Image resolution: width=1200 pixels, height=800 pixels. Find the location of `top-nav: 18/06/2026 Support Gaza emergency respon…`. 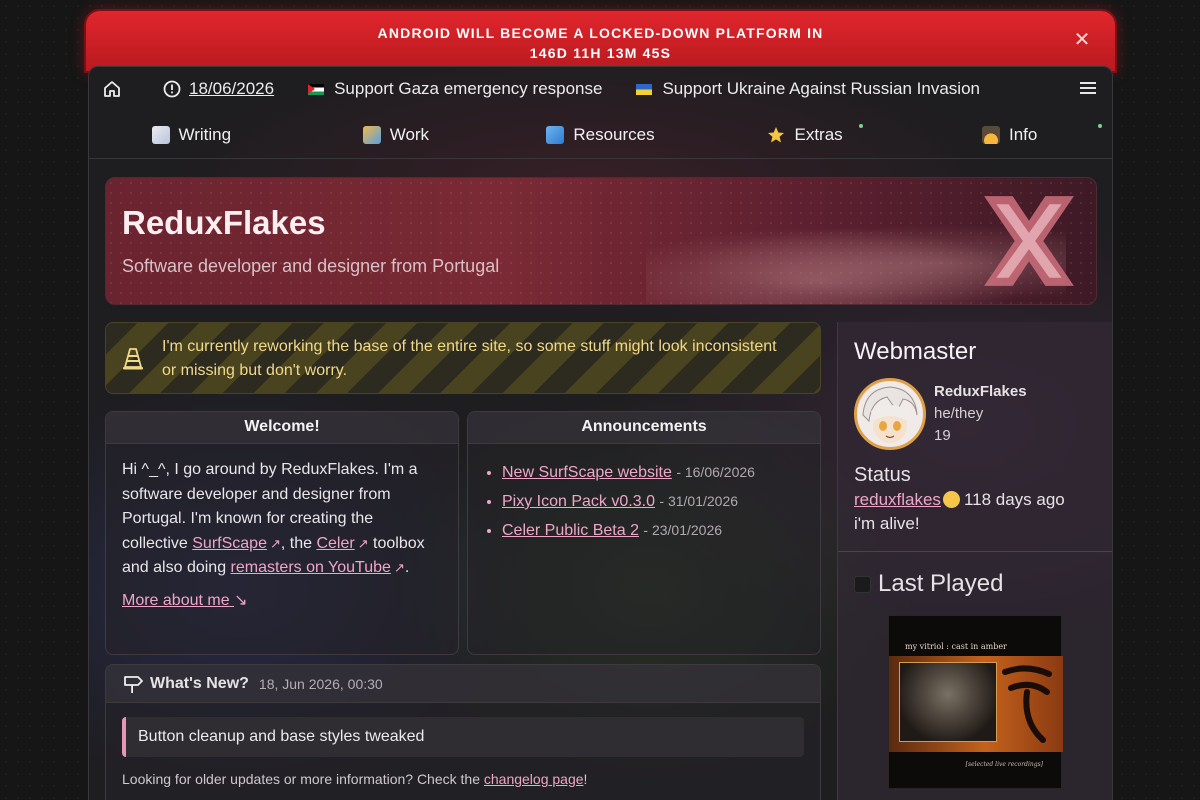

top-nav: 18/06/2026 Support Gaza emergency respon… is located at coordinates (600, 89).